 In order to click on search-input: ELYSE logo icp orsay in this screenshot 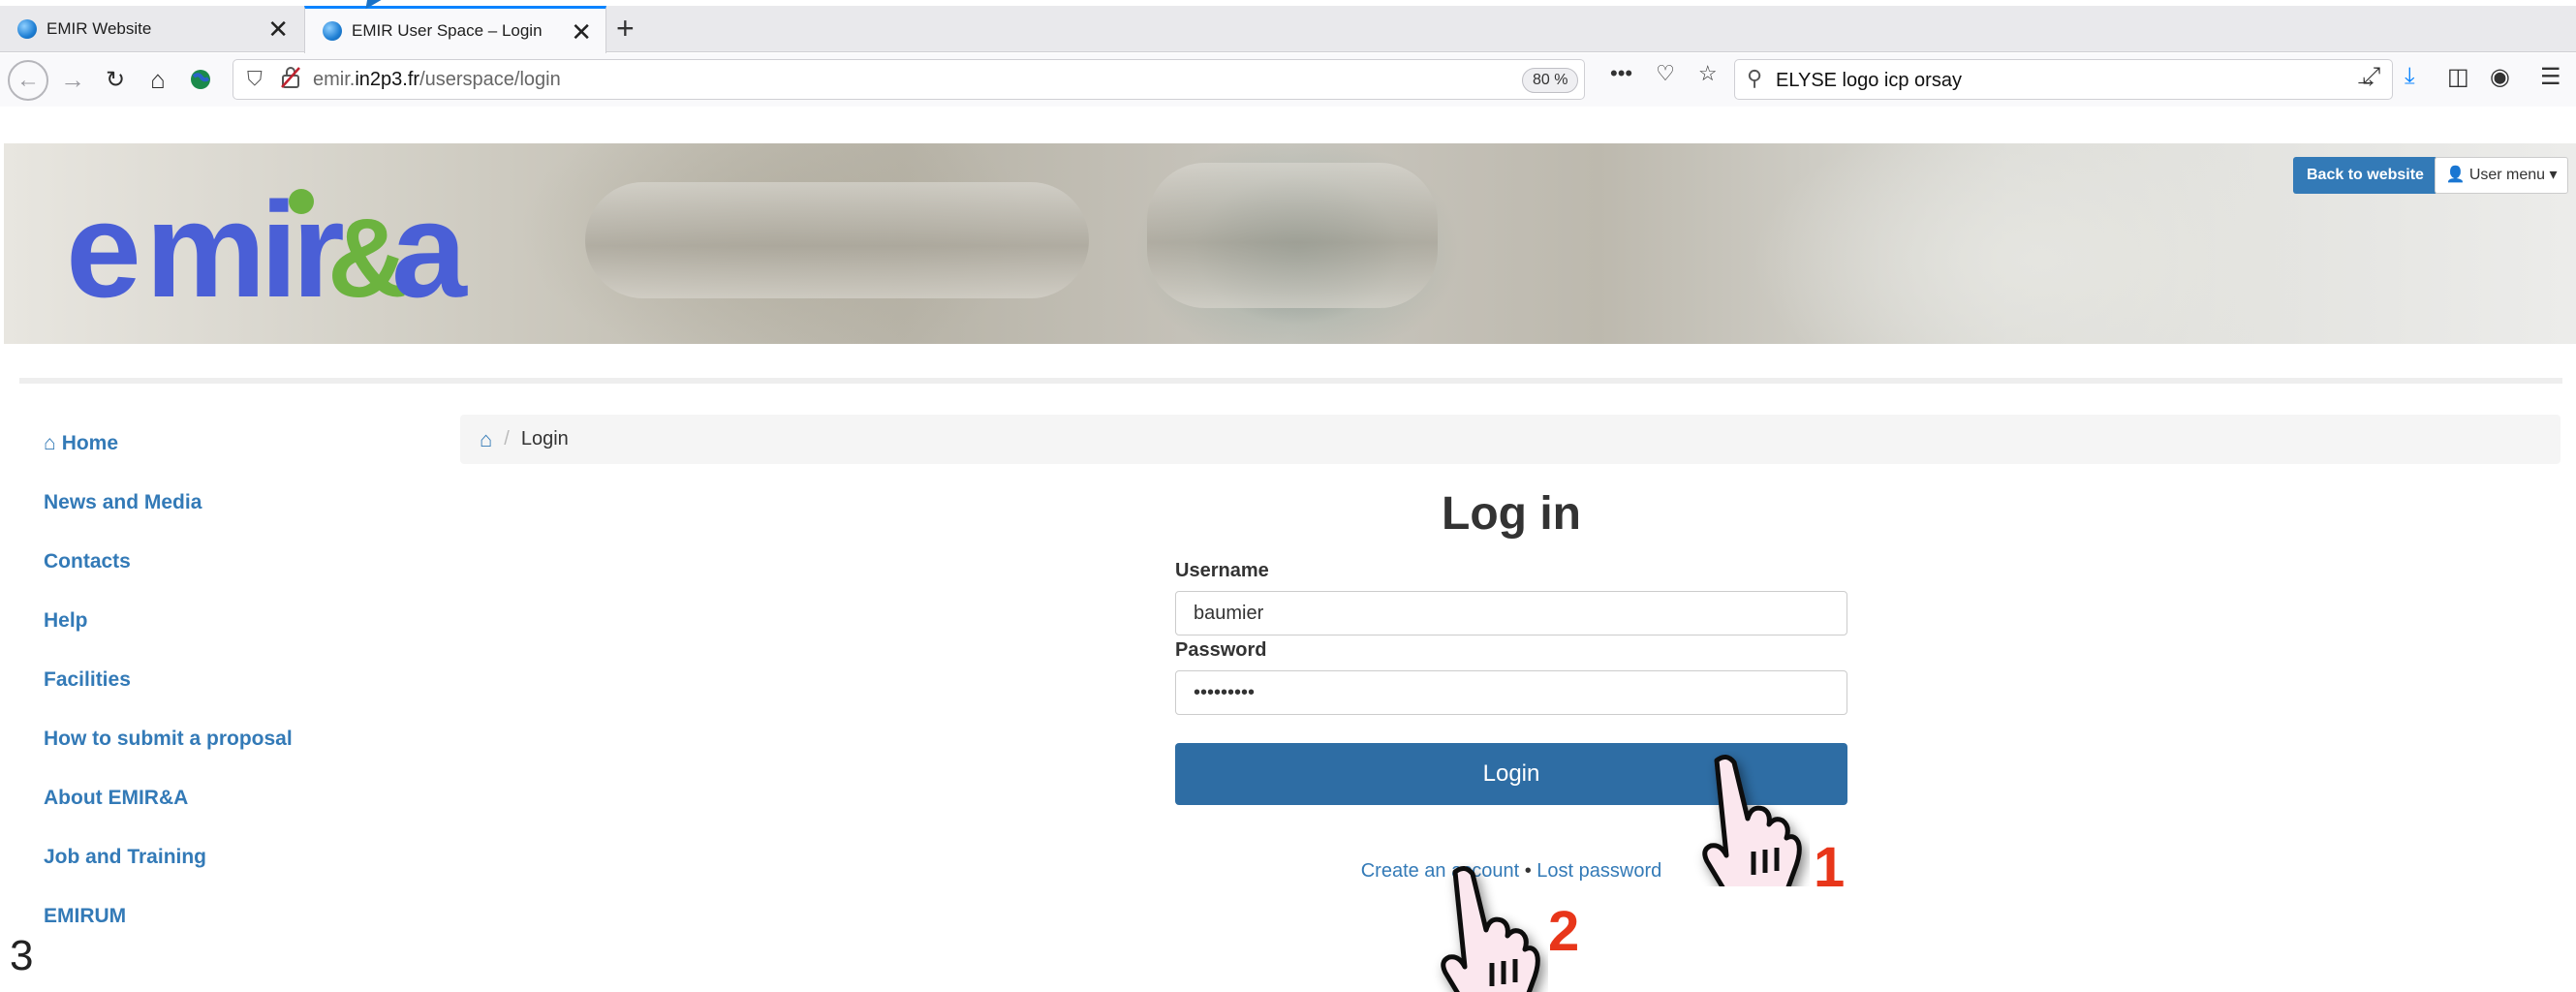, I will do `click(1869, 81)`.